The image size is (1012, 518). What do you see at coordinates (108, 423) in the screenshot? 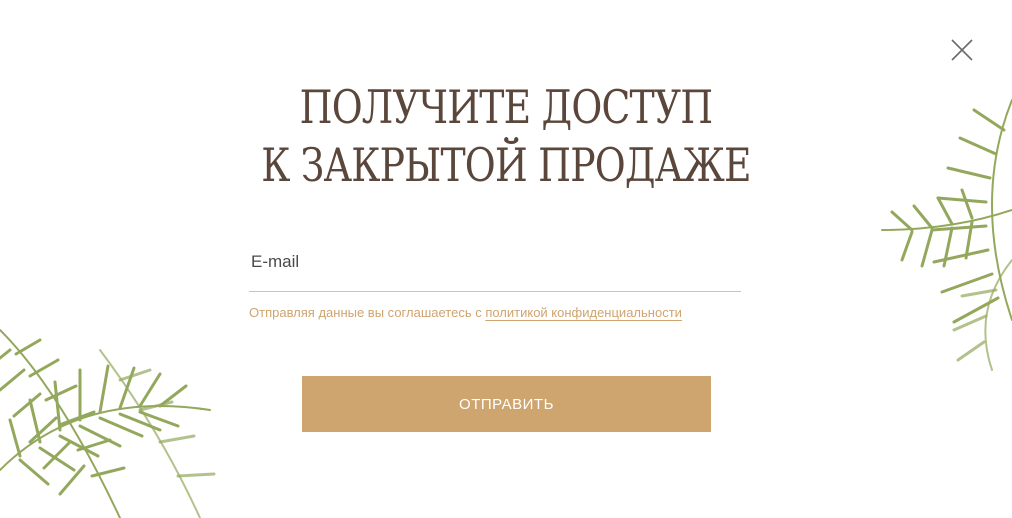
I see `palm-leaves-left-decoration` at bounding box center [108, 423].